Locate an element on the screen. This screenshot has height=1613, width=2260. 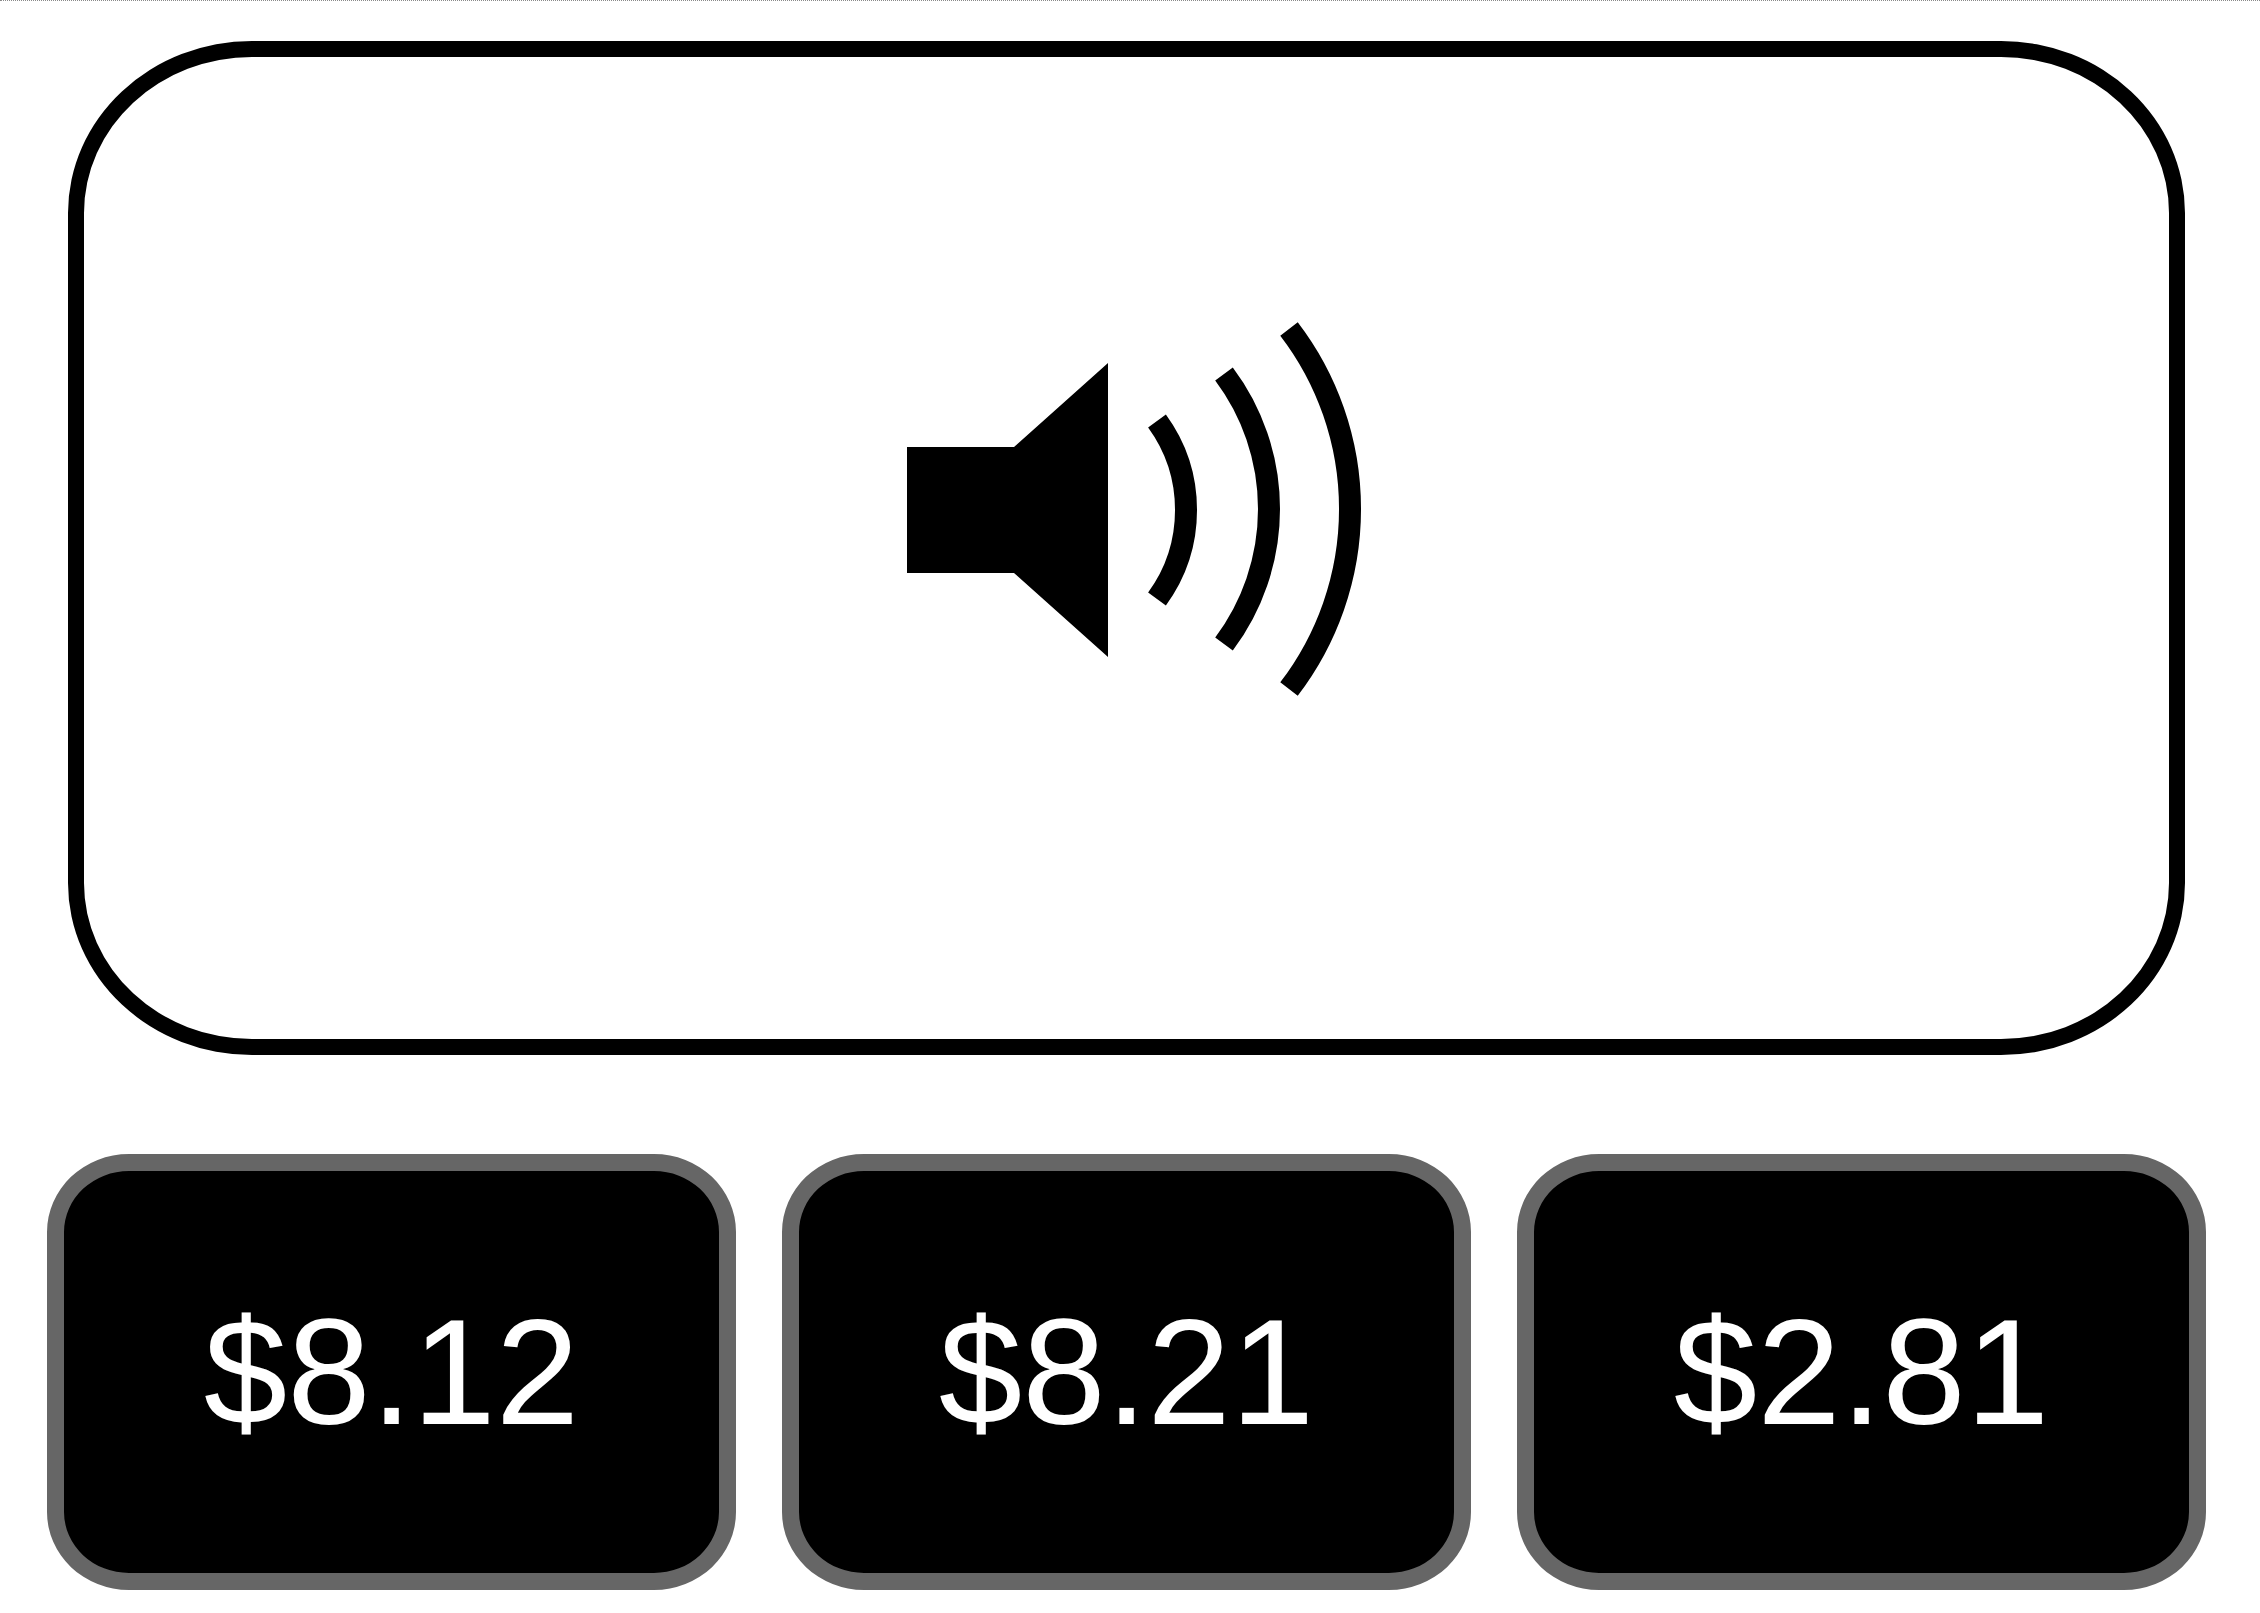
answer-button: $2.81 is located at coordinates (1861, 1372).